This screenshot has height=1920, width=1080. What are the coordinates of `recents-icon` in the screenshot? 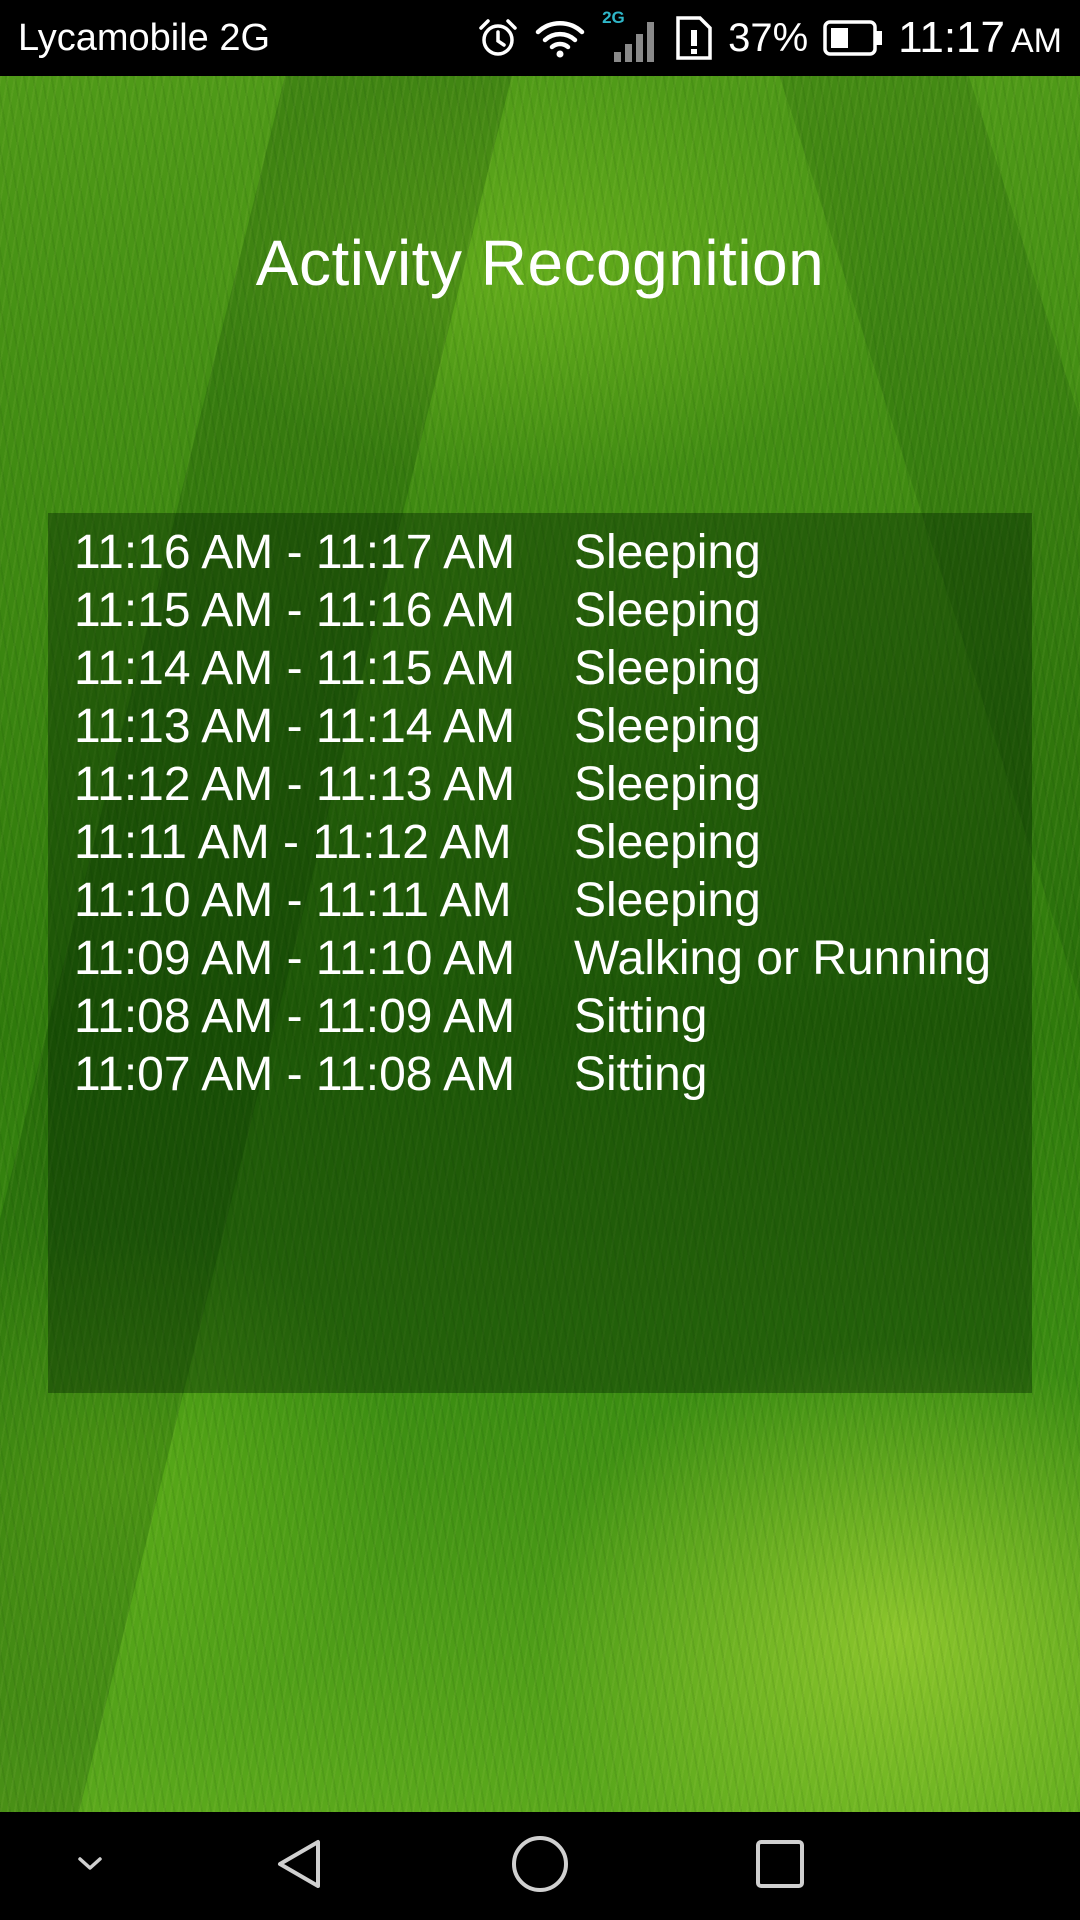 It's located at (780, 1866).